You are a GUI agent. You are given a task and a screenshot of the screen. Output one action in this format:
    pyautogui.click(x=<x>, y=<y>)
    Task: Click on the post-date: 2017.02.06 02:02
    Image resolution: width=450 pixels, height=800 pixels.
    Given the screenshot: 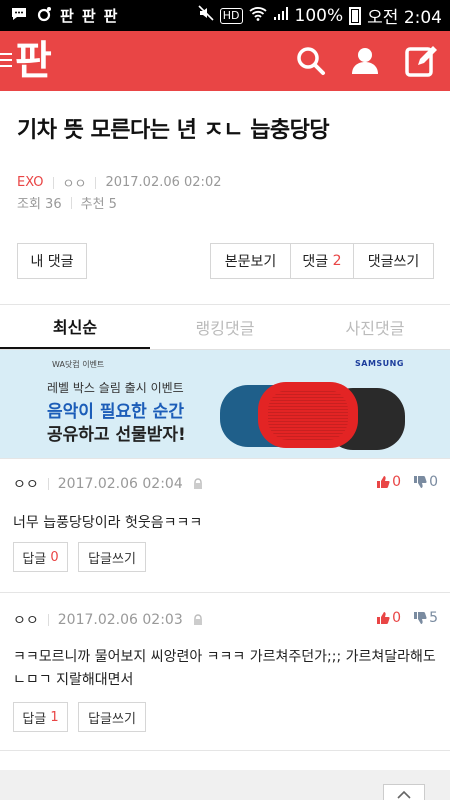 What is the action you would take?
    pyautogui.click(x=163, y=182)
    